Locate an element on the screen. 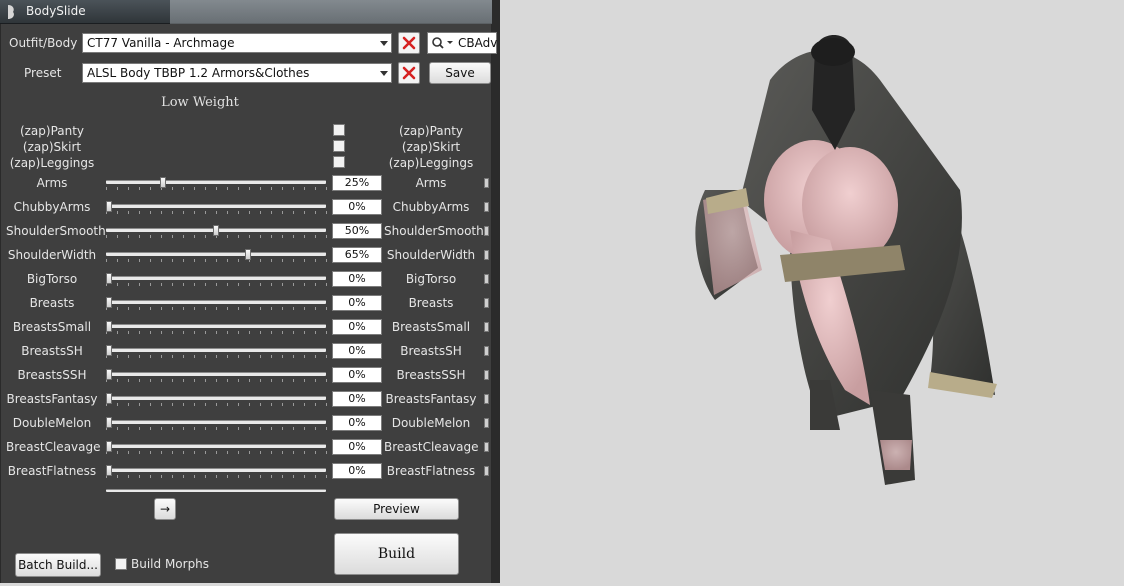 Image resolution: width=1124 pixels, height=586 pixels. slider-label-left: BreastFlatness is located at coordinates (52, 471).